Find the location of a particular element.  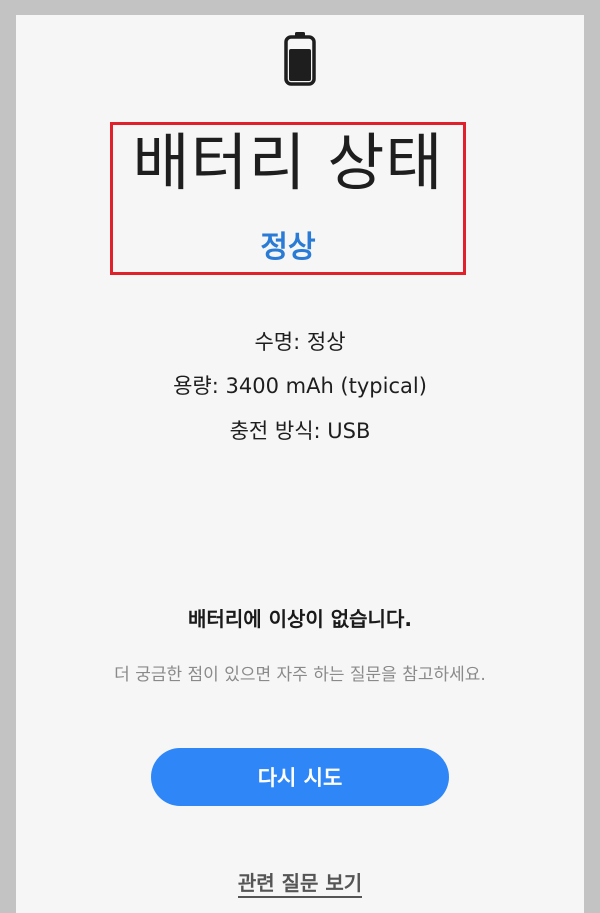

result-message: 배터리에 이상이 없습니다. is located at coordinates (300, 619).